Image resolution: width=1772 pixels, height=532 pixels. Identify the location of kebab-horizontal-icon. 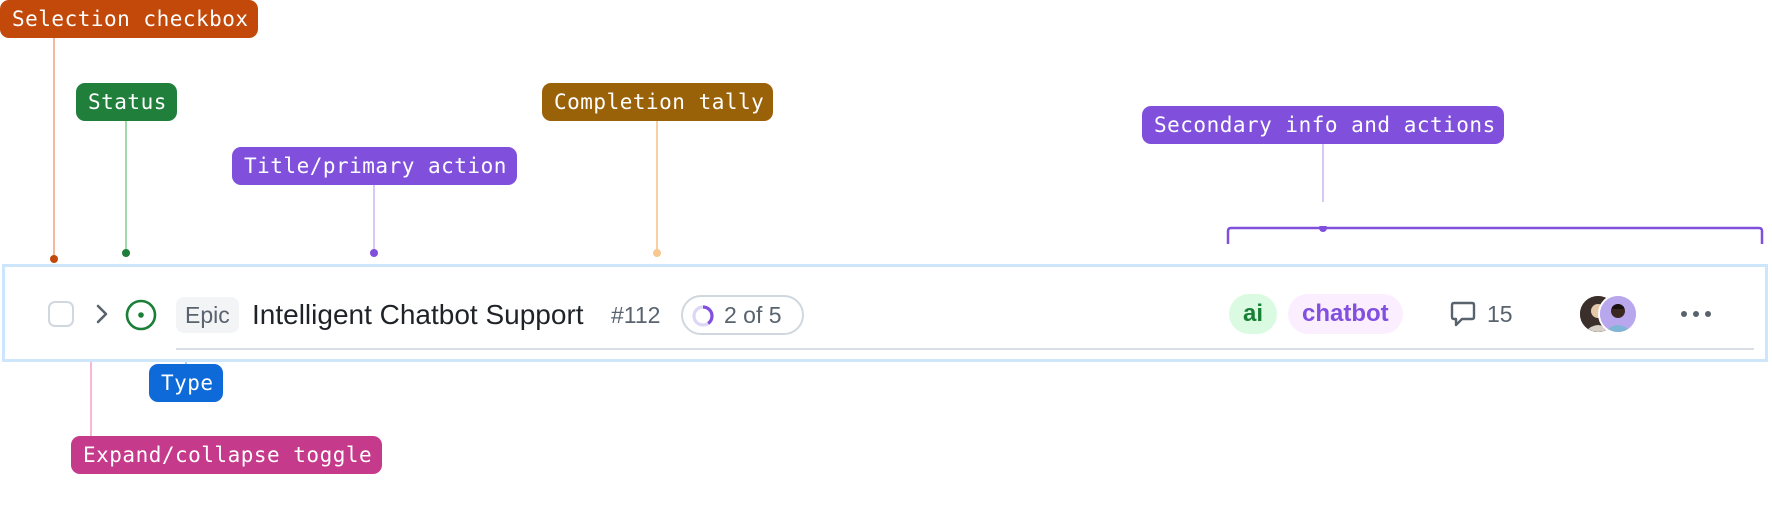
(1696, 314).